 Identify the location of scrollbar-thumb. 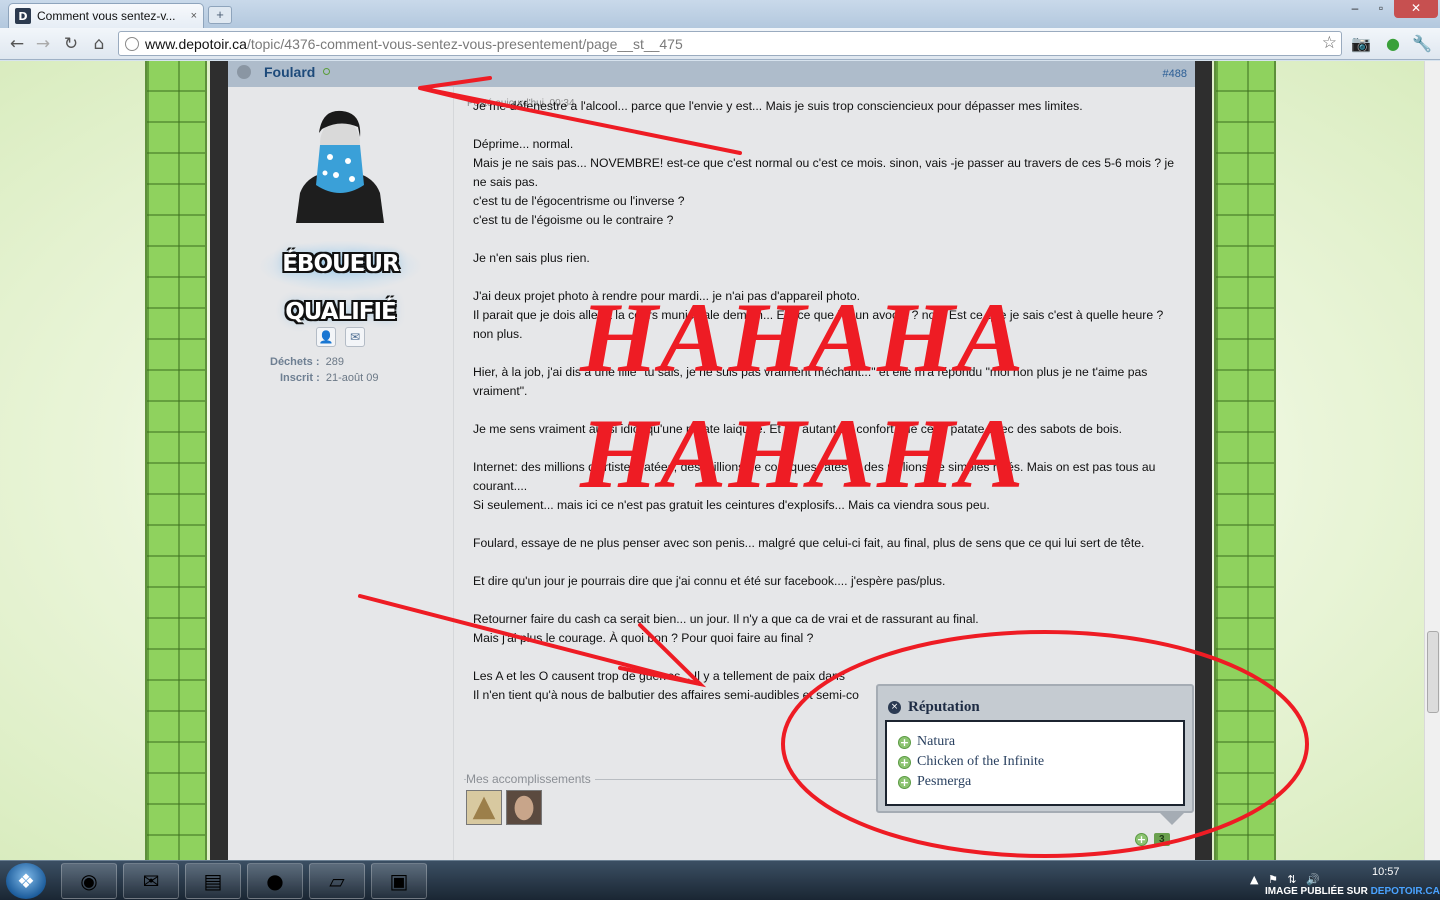
(1433, 672).